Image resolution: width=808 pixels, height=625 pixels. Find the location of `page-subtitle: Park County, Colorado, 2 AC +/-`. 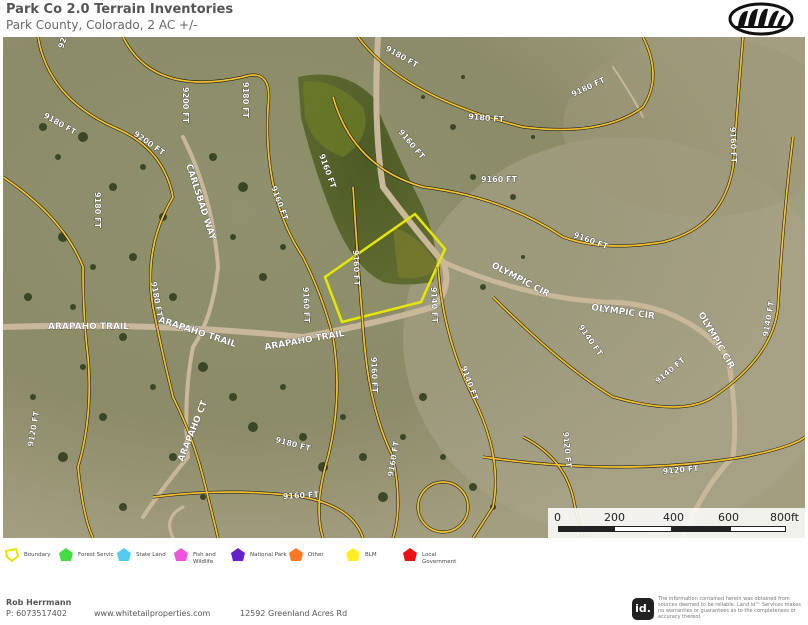

page-subtitle: Park County, Colorado, 2 AC +/- is located at coordinates (102, 25).